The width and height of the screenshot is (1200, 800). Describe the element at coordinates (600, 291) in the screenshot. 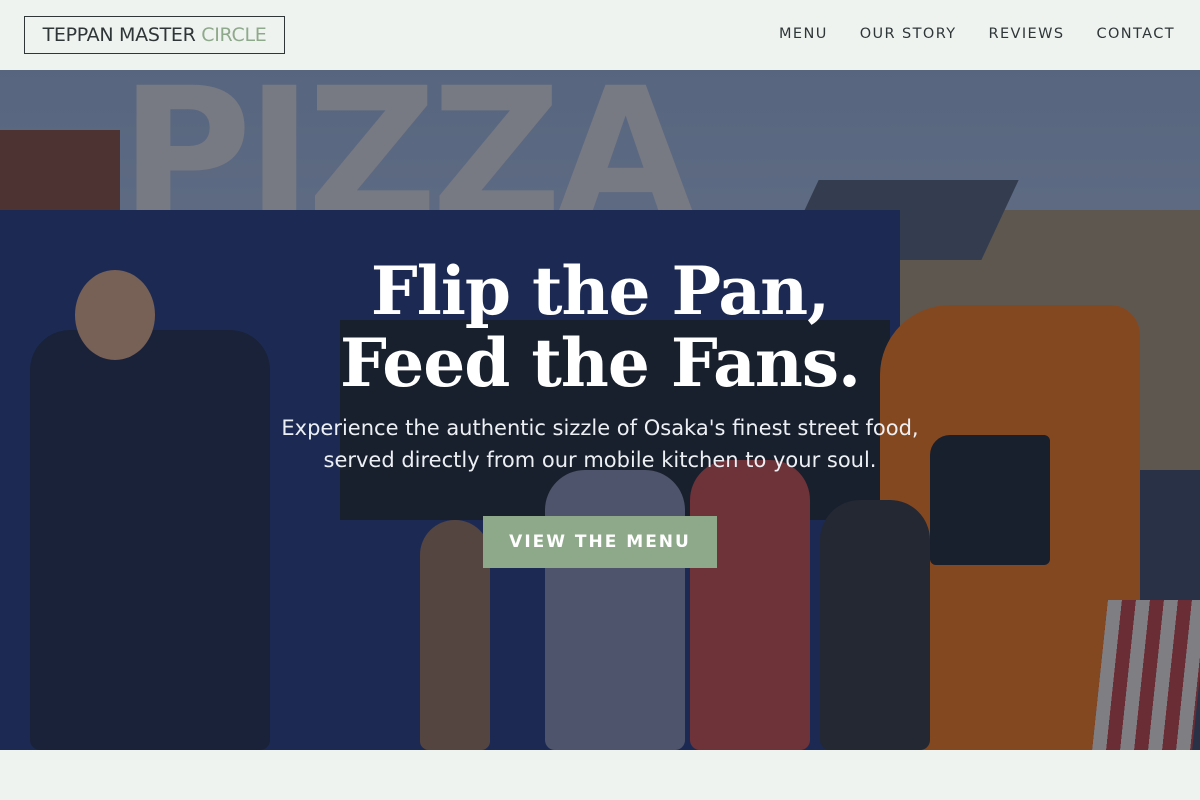

I see `hero-headline-line1: Flip the Pan,` at that location.